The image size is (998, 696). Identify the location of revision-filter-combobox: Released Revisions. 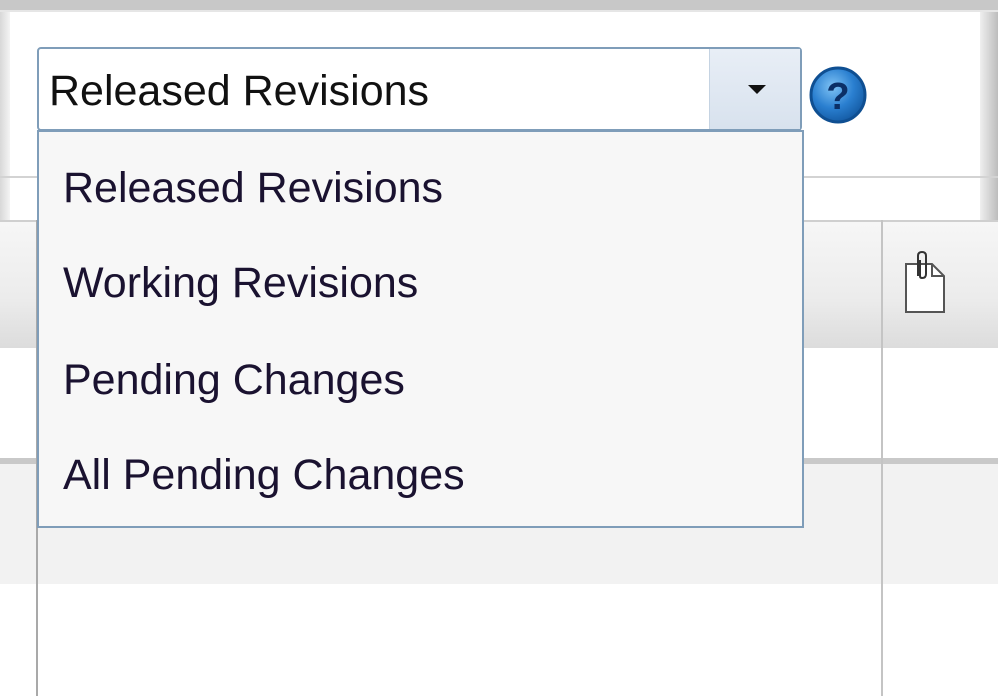
(419, 89).